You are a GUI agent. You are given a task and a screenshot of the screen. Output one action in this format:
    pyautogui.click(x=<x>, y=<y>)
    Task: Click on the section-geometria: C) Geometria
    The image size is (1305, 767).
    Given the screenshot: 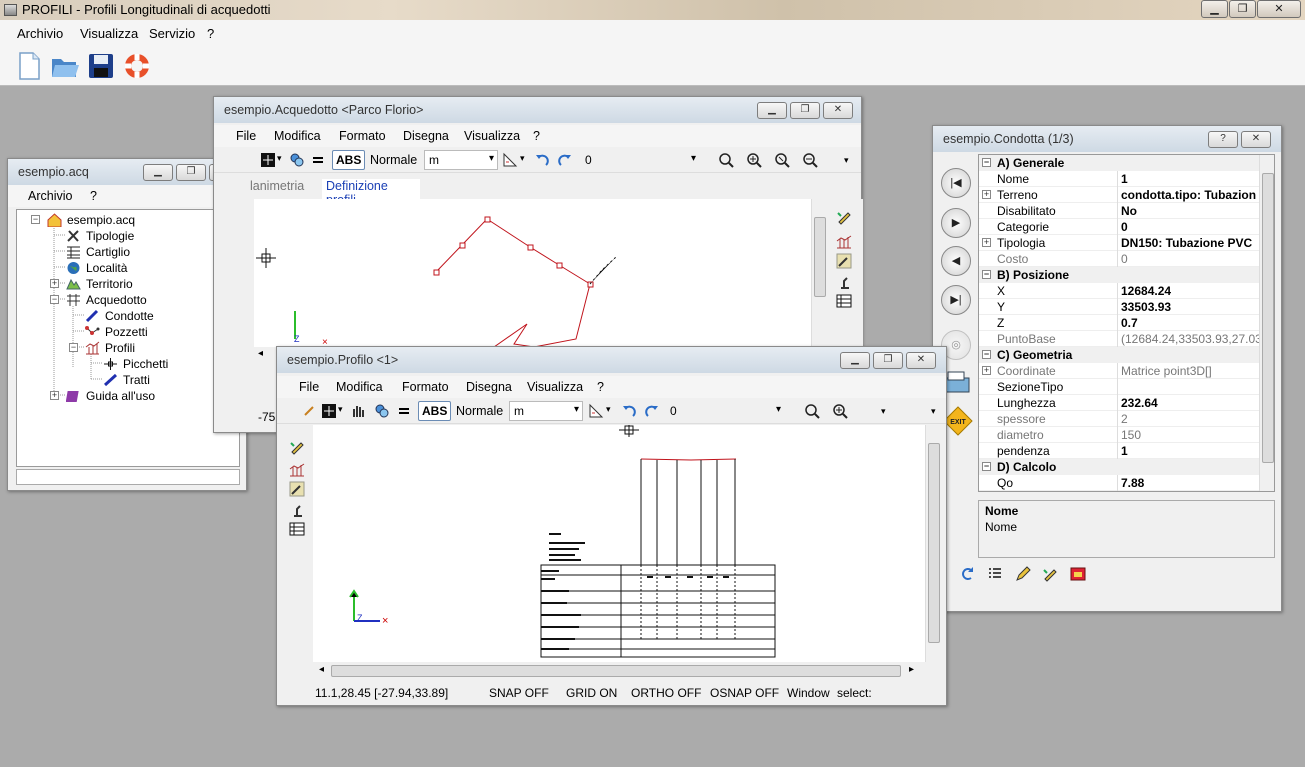 What is the action you would take?
    pyautogui.click(x=1034, y=355)
    